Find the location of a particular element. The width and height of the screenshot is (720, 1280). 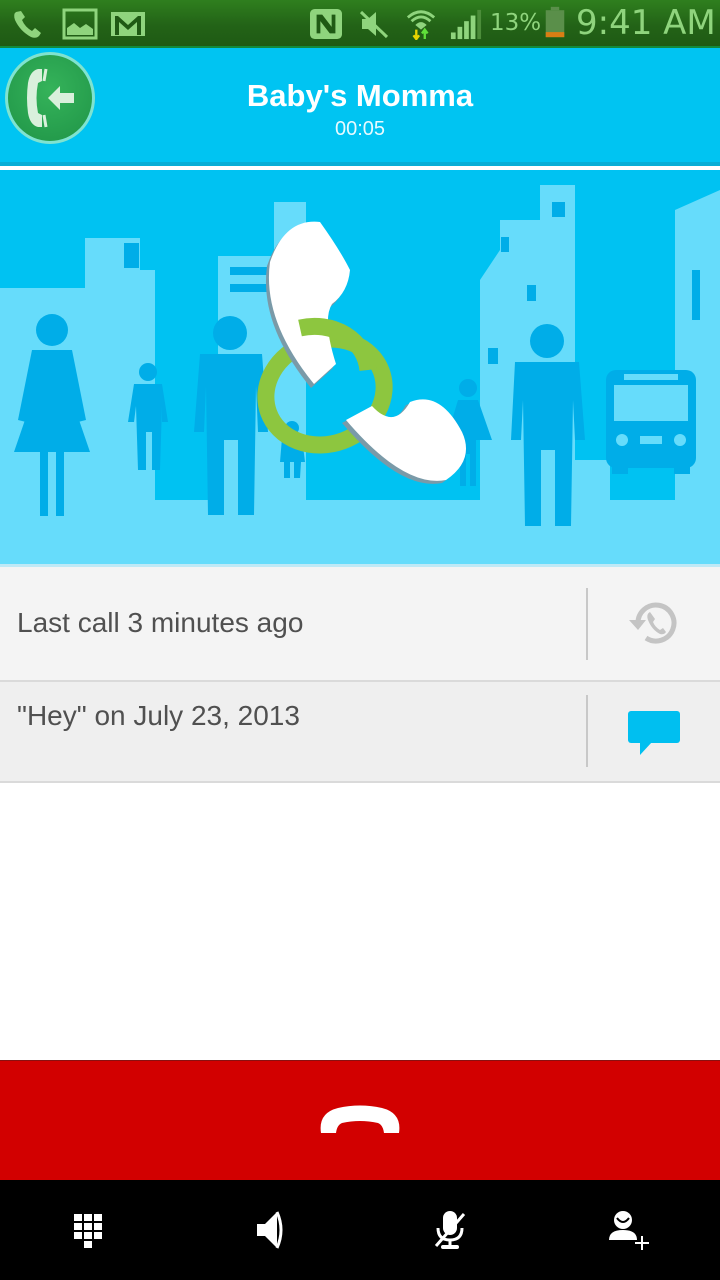

gallery-icon is located at coordinates (80, 24).